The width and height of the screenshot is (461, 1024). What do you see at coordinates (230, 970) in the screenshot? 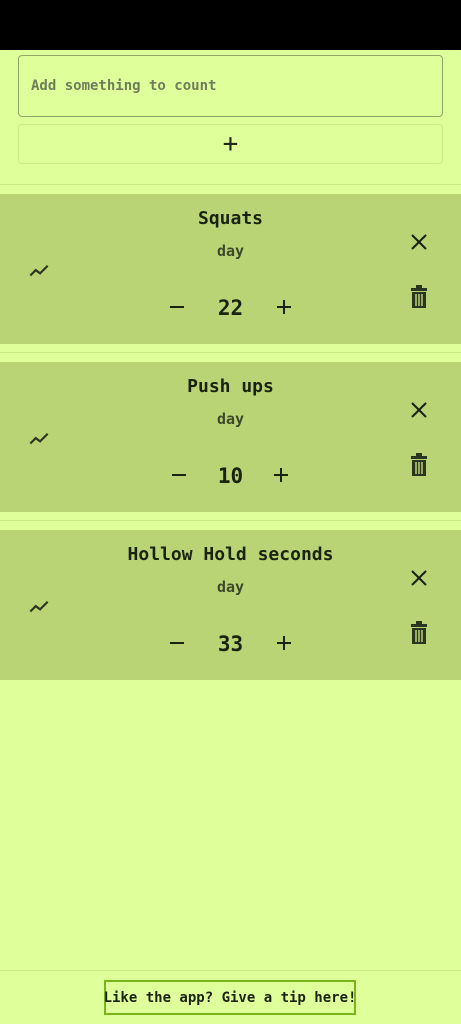
I see `footer-divider` at bounding box center [230, 970].